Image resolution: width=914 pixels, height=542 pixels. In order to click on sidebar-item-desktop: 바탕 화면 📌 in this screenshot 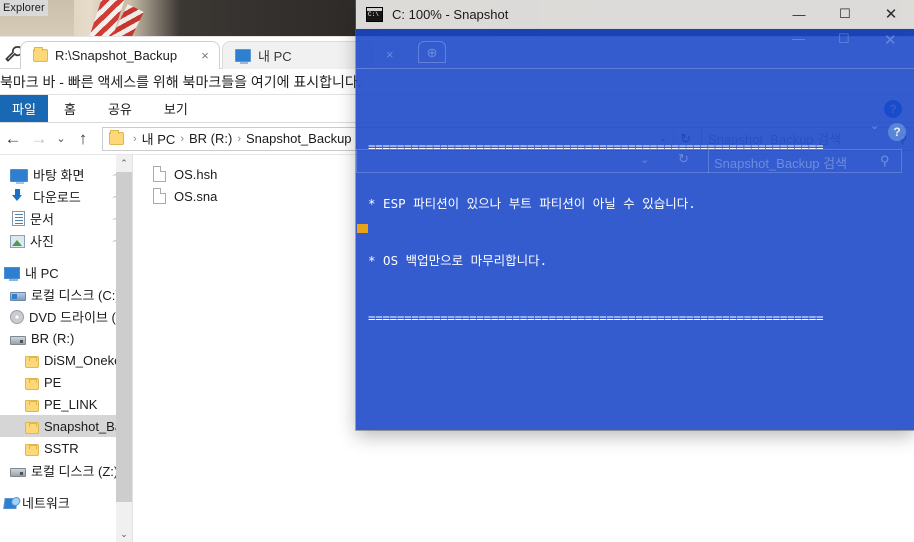, I will do `click(66, 174)`.